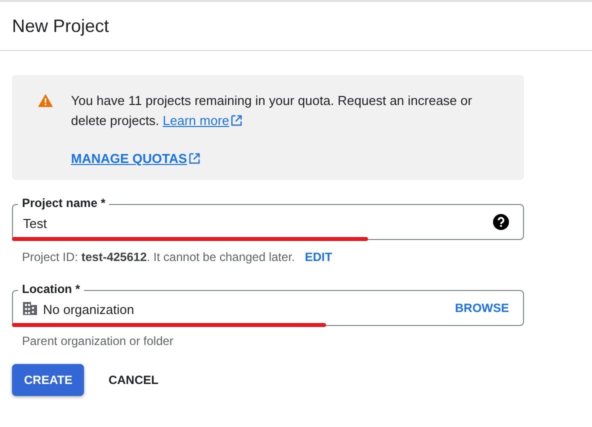  I want to click on field-label: Project name *, so click(64, 203).